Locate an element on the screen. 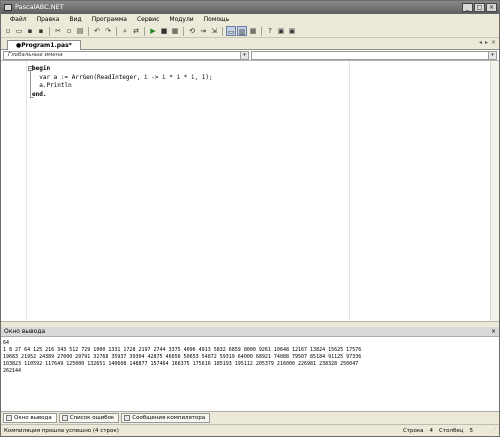 Image resolution: width=500 pixels, height=437 pixels. col-label: Столбец is located at coordinates (451, 431).